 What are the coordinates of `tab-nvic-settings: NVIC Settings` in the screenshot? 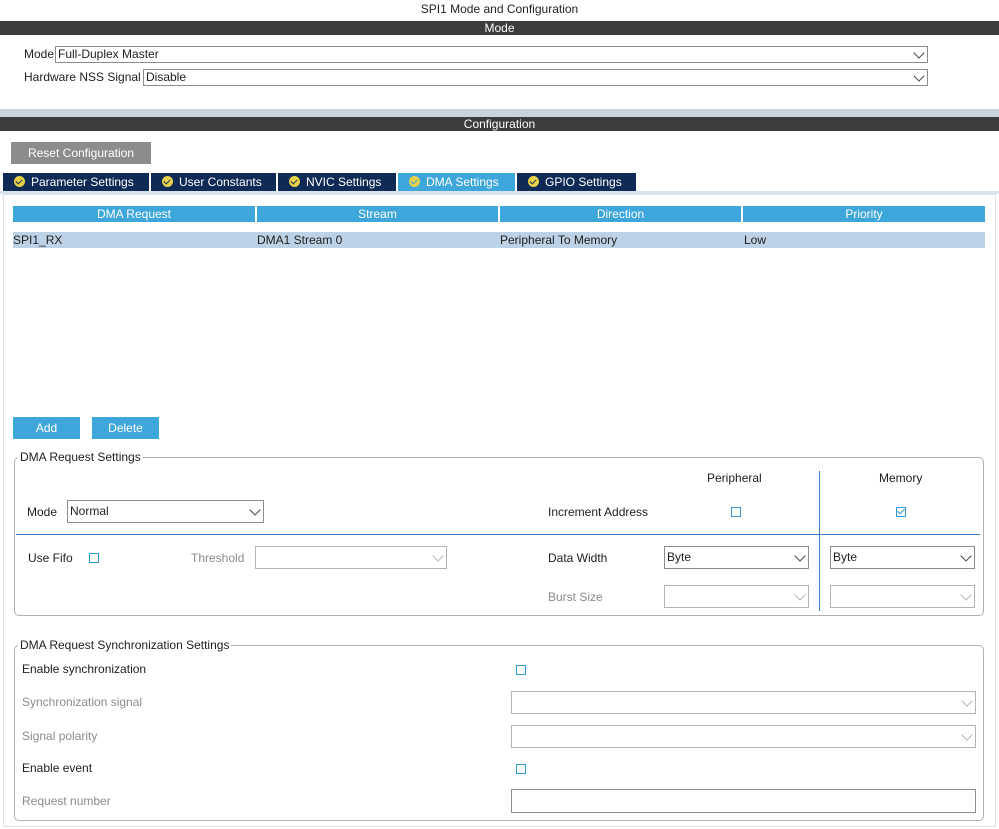 It's located at (337, 182).